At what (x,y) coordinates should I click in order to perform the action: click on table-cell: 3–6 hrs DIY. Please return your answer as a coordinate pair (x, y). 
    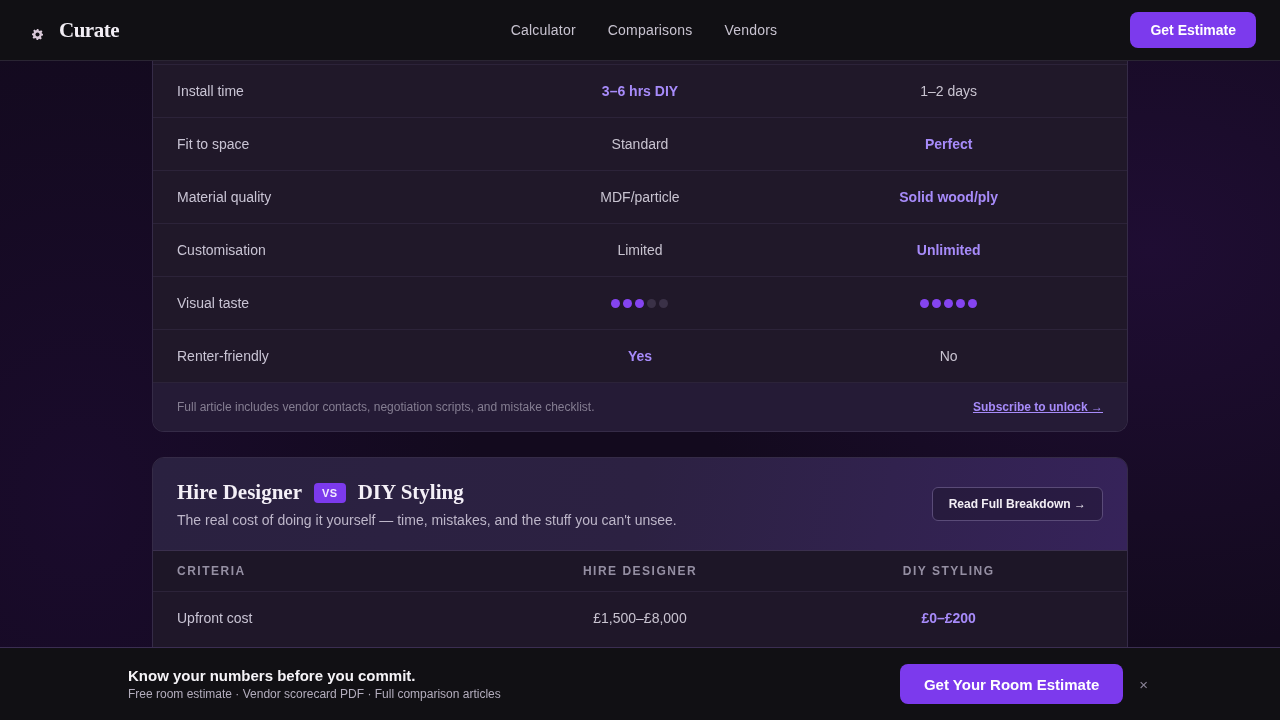
    Looking at the image, I should click on (640, 91).